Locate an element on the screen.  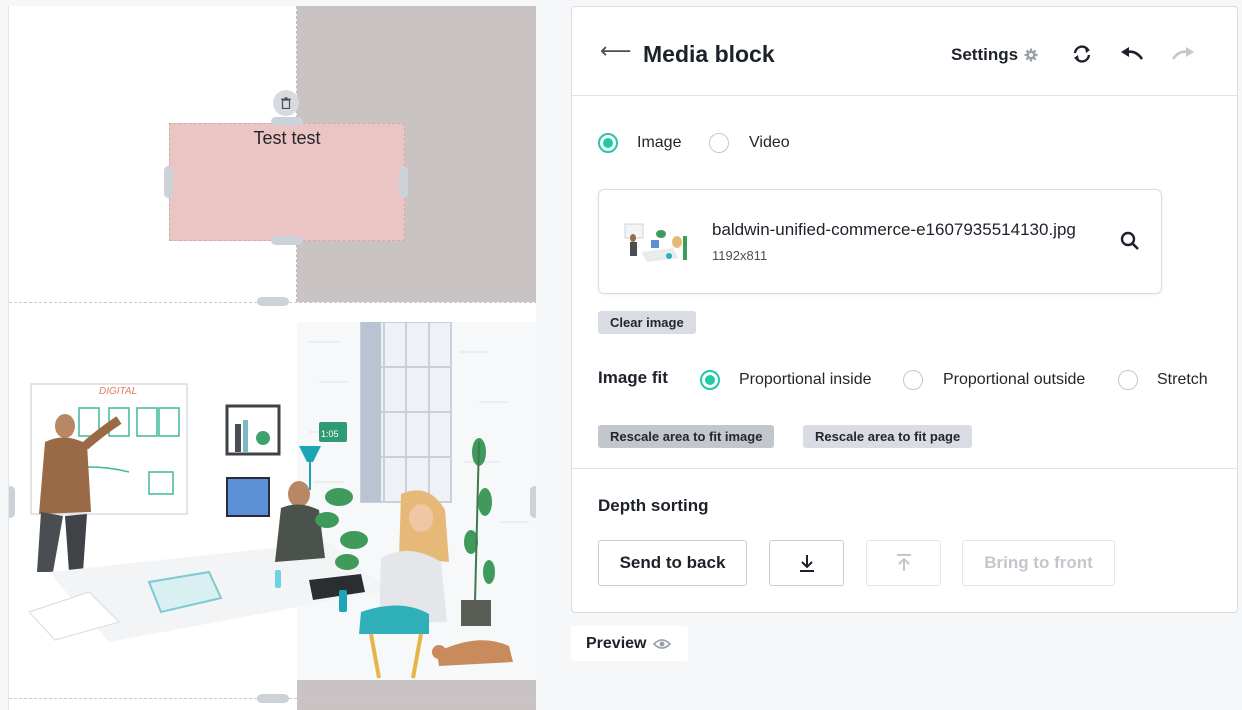
image-resize-handle-right is located at coordinates (533, 502).